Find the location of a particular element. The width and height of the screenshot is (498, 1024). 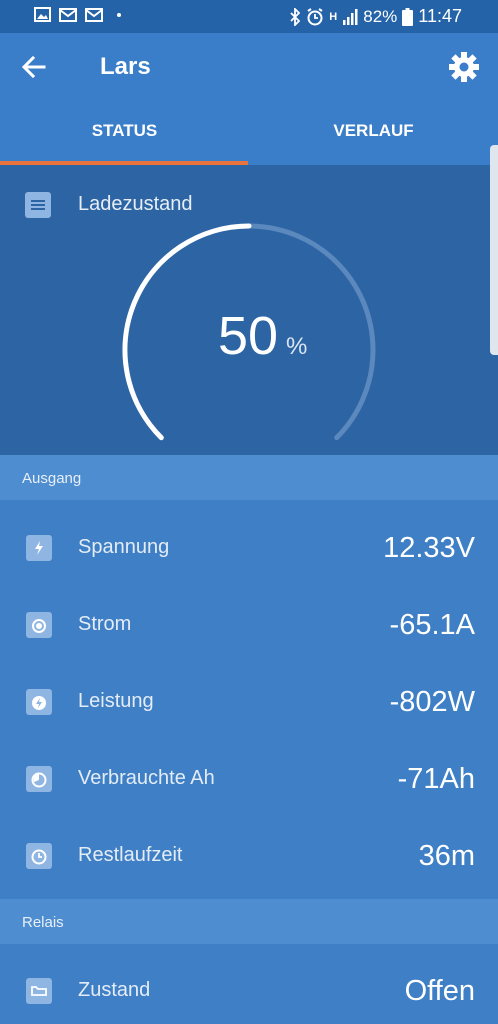

row-label: Verbrauchte Ah is located at coordinates (146, 778).